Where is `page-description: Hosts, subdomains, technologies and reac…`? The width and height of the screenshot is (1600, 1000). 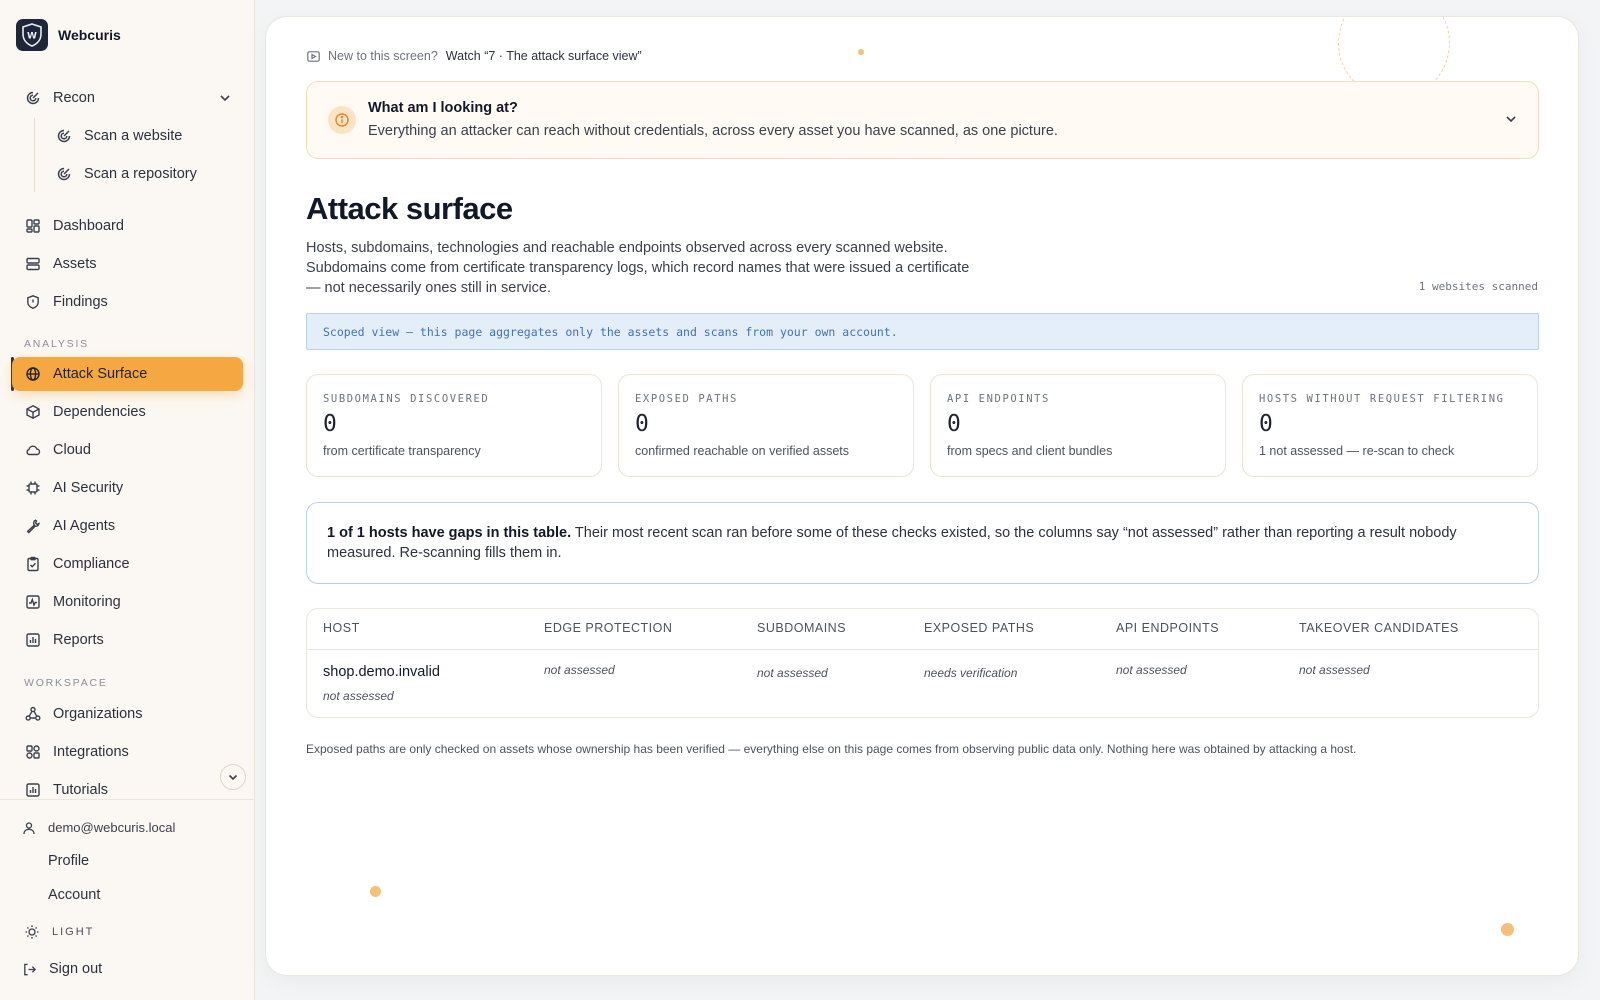
page-description: Hosts, subdomains, technologies and reac… is located at coordinates (638, 268).